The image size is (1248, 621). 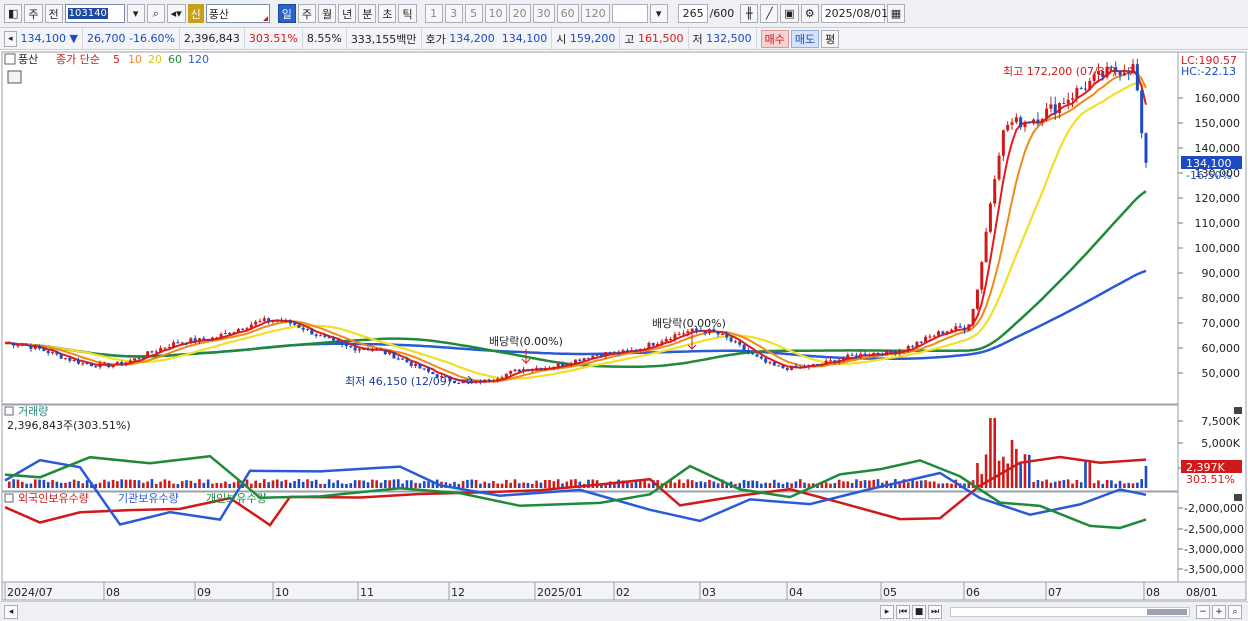 I want to click on holding-close-icon, so click(x=1238, y=497).